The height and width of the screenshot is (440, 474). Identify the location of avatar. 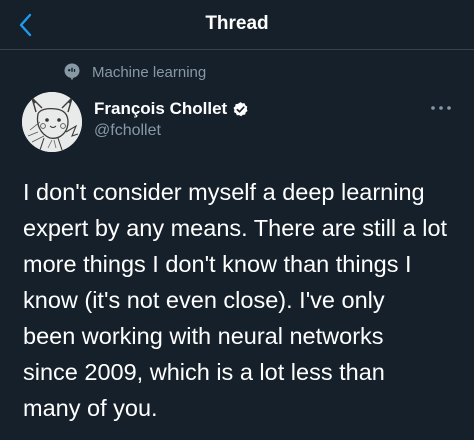
(52, 122).